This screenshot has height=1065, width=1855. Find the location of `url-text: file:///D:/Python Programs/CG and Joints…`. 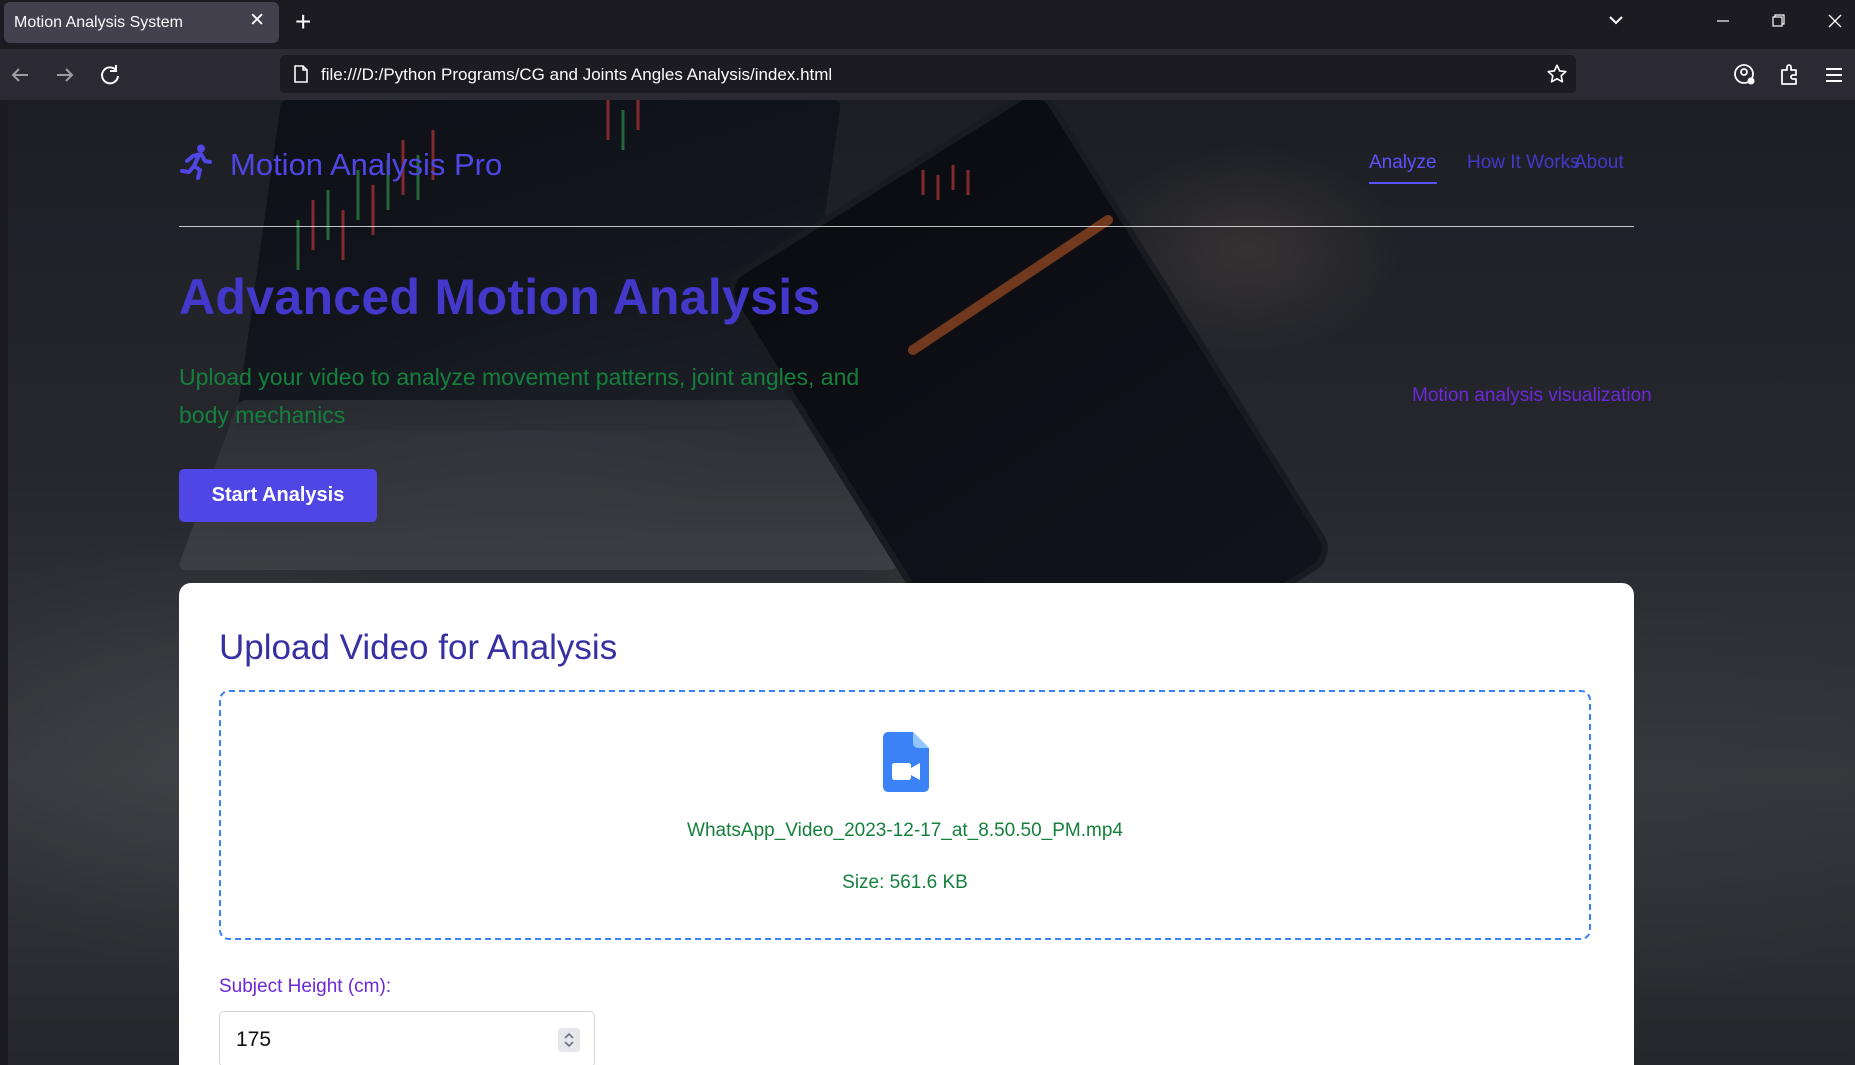

url-text: file:///D:/Python Programs/CG and Joints… is located at coordinates (577, 74).